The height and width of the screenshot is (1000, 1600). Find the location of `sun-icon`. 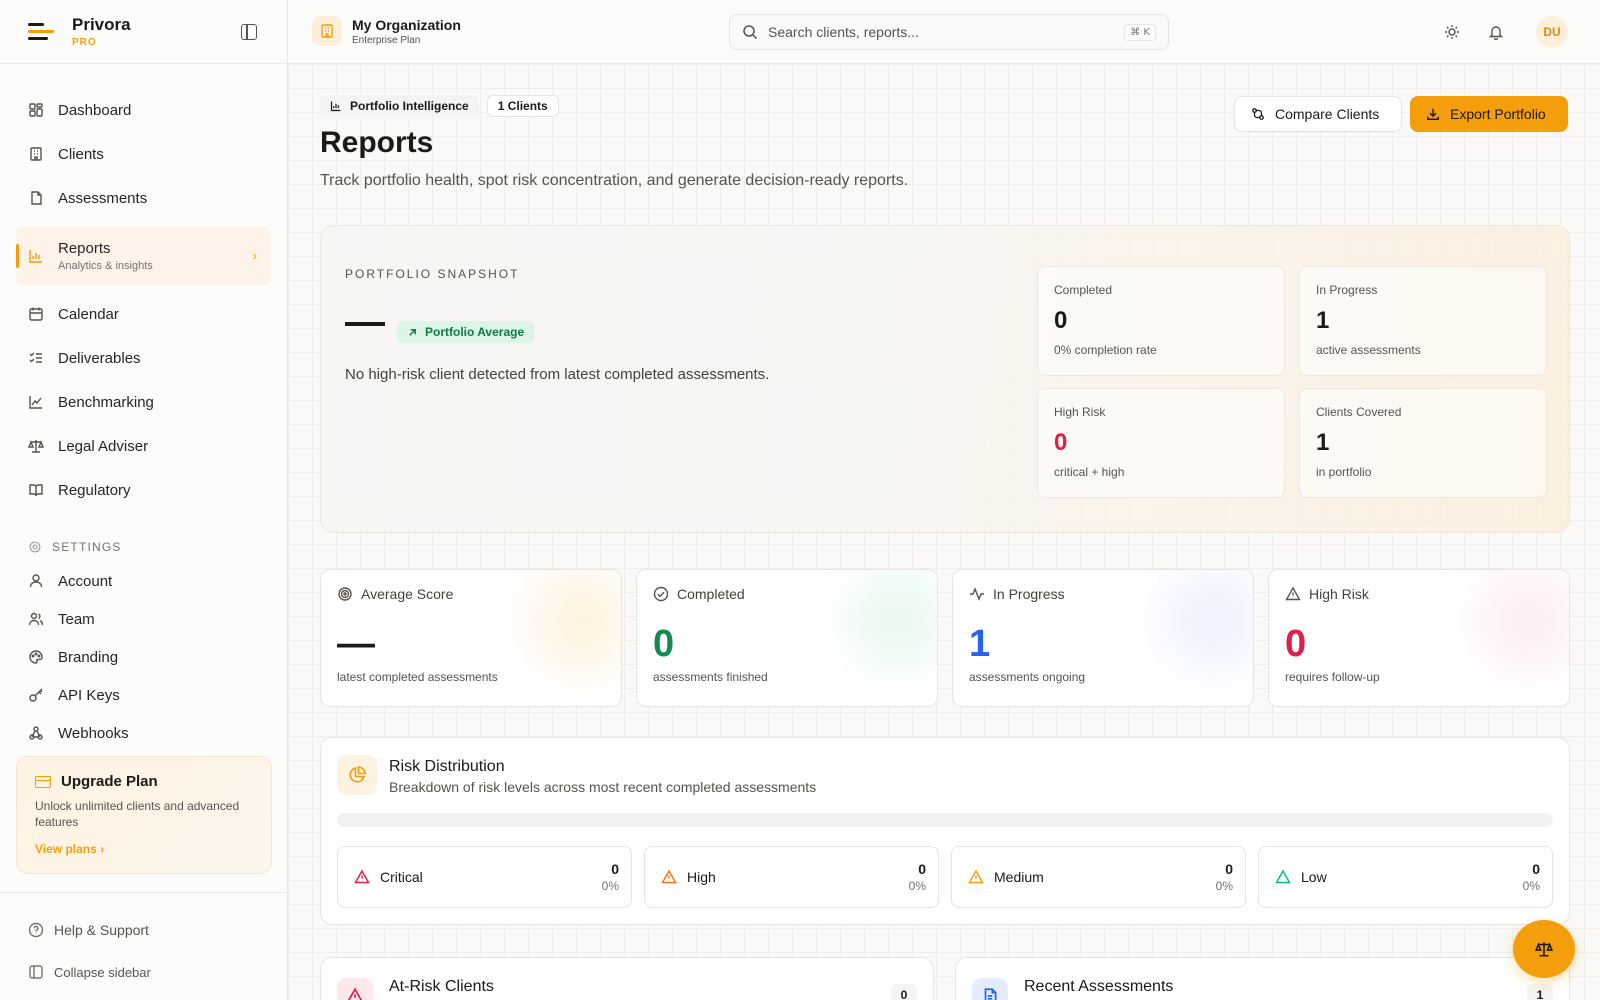

sun-icon is located at coordinates (1452, 32).